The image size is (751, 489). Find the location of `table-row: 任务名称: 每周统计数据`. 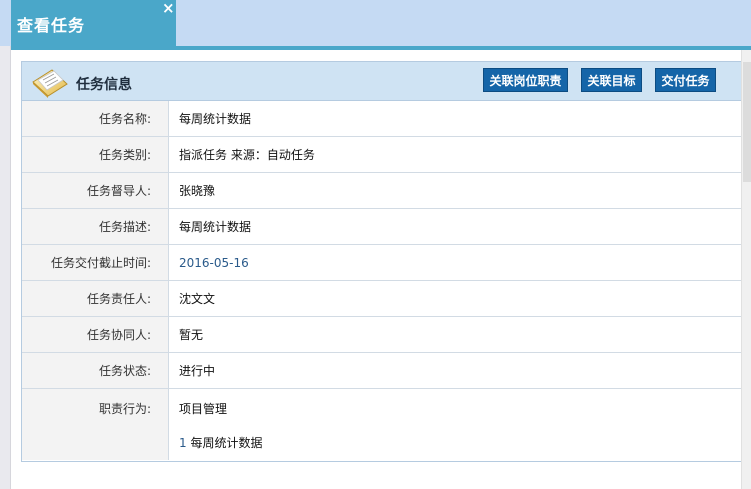

table-row: 任务名称: 每周统计数据 is located at coordinates (386, 119).